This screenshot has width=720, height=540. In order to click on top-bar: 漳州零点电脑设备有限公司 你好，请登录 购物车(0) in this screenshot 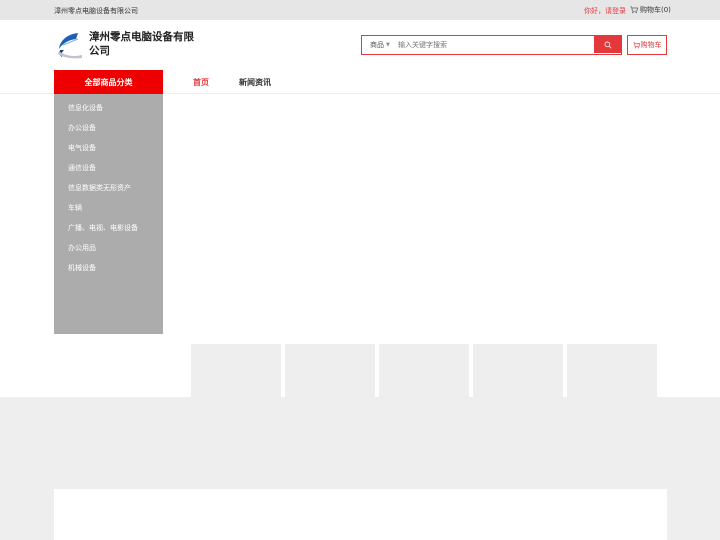, I will do `click(360, 10)`.